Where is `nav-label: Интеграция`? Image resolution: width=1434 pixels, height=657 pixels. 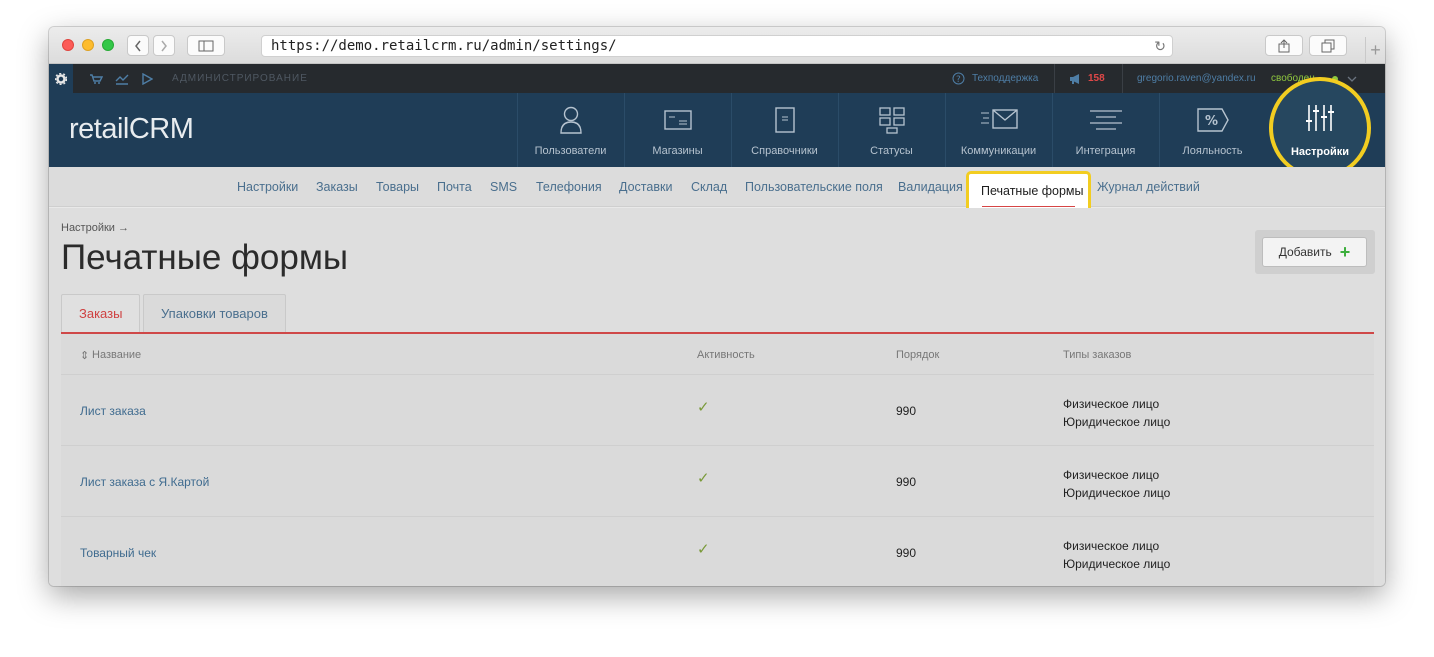
nav-label: Интеграция is located at coordinates (1105, 151).